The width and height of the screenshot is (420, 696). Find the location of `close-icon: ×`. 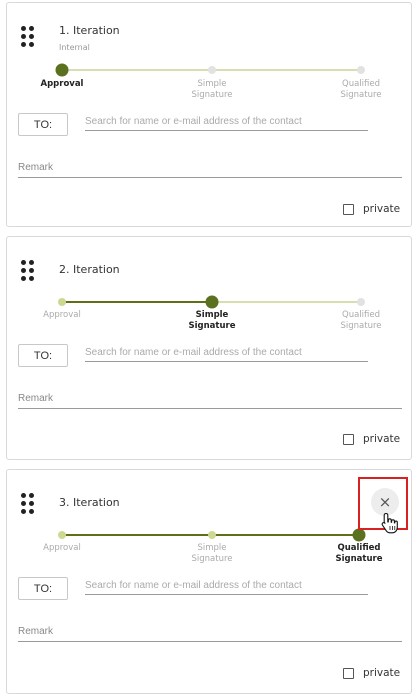

close-icon: × is located at coordinates (385, 502).